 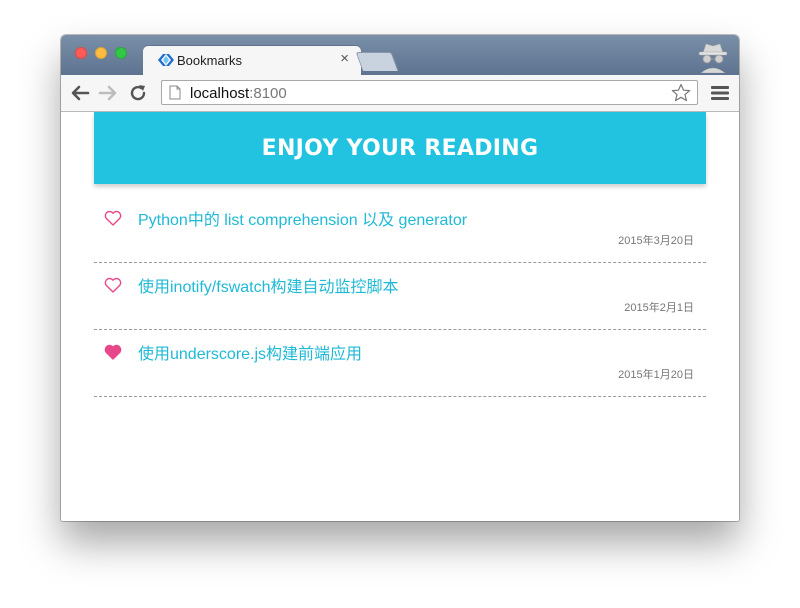 What do you see at coordinates (720, 93) in the screenshot?
I see `menu-icon` at bounding box center [720, 93].